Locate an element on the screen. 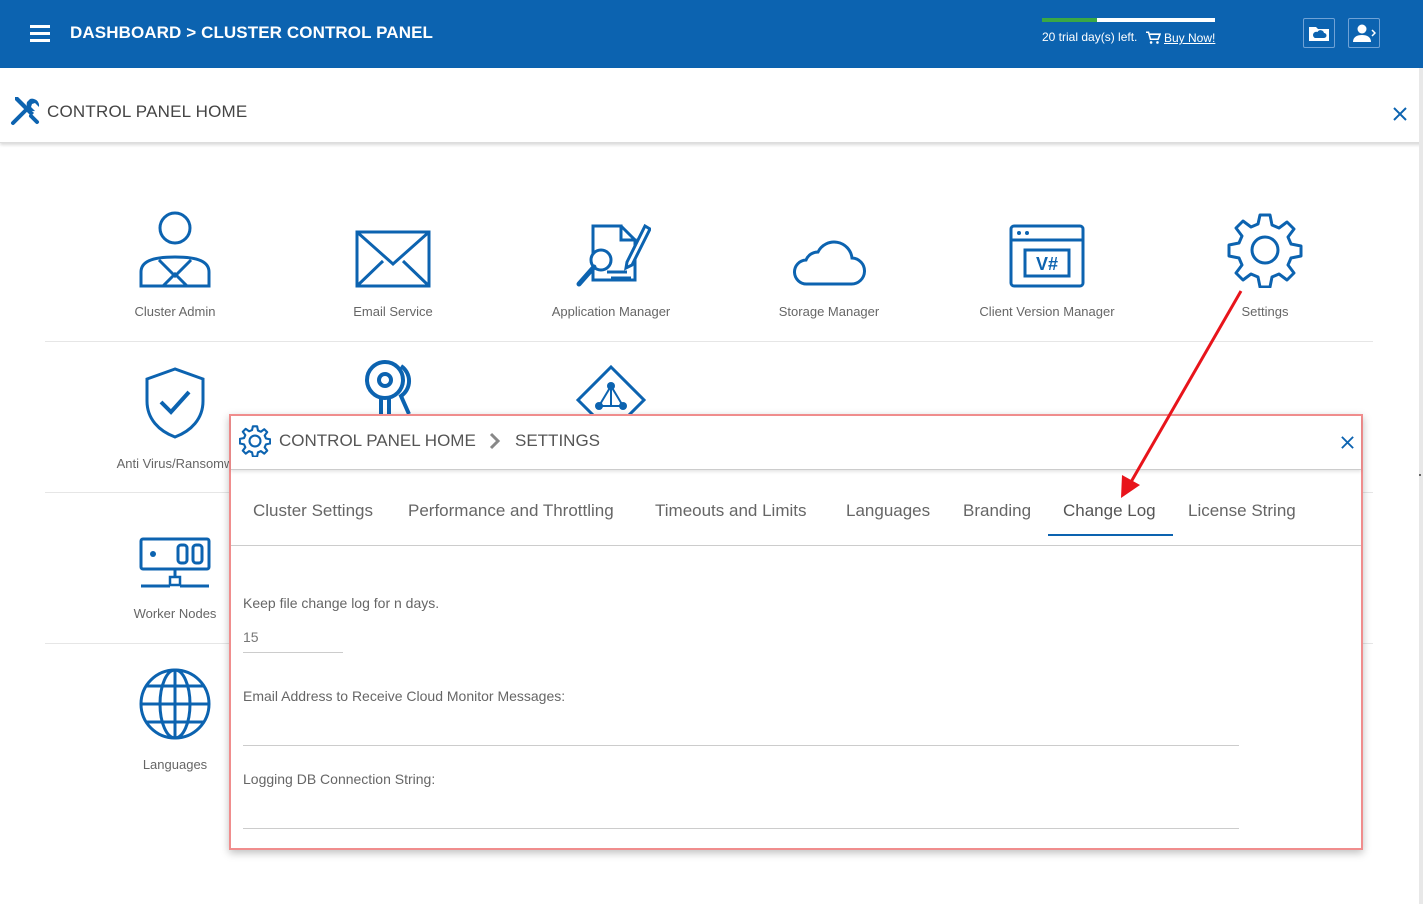 The width and height of the screenshot is (1423, 904). app-application-manager: Application Manager is located at coordinates (611, 258).